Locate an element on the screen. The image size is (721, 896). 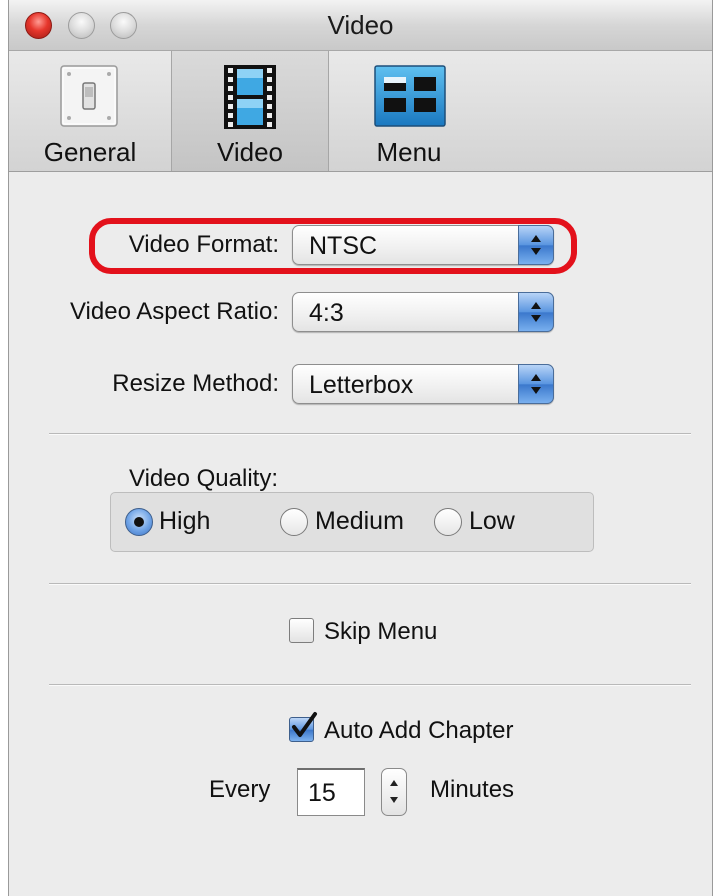
chapter-interval-stepper is located at coordinates (394, 792).